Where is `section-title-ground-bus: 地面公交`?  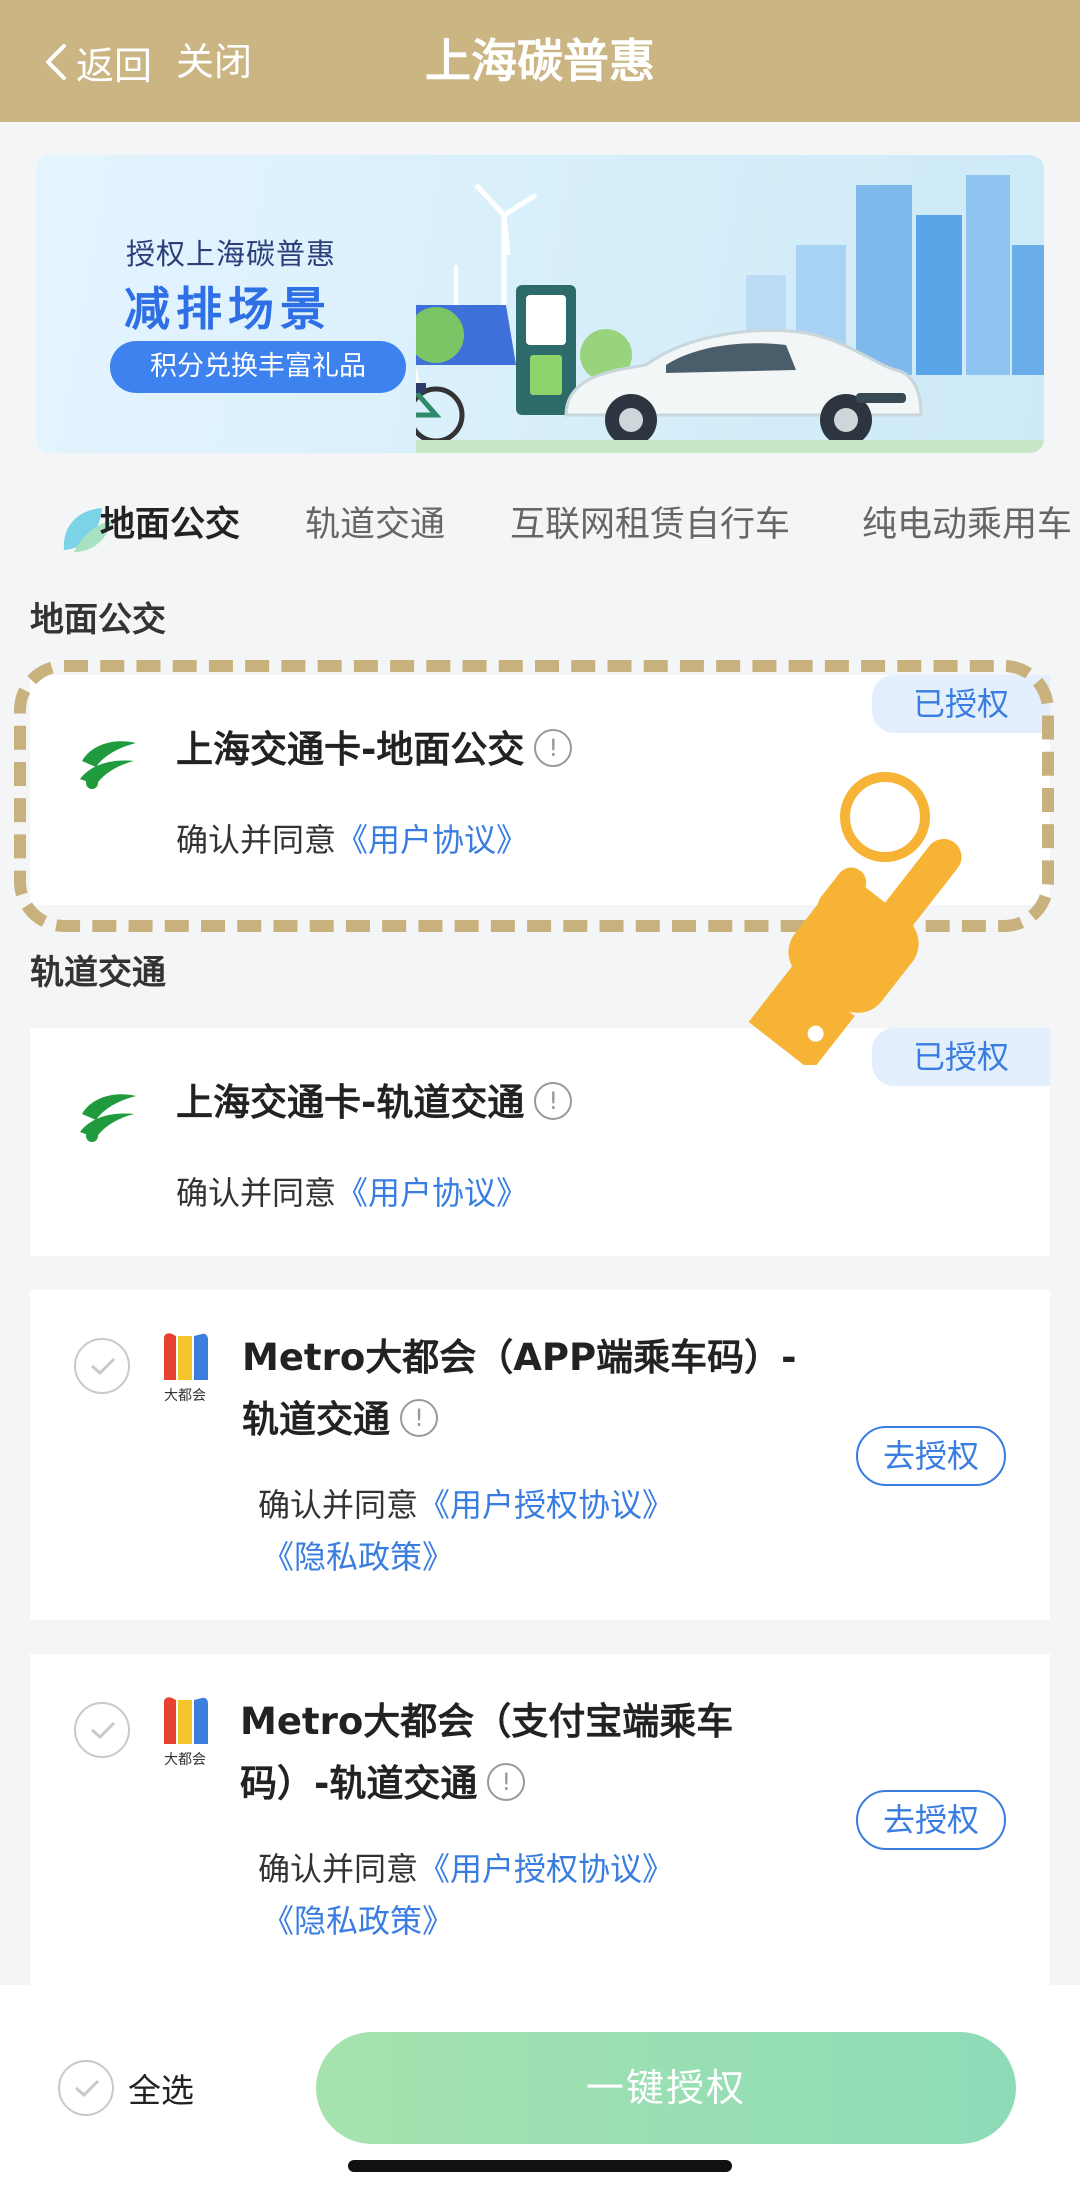
section-title-ground-bus: 地面公交 is located at coordinates (98, 620).